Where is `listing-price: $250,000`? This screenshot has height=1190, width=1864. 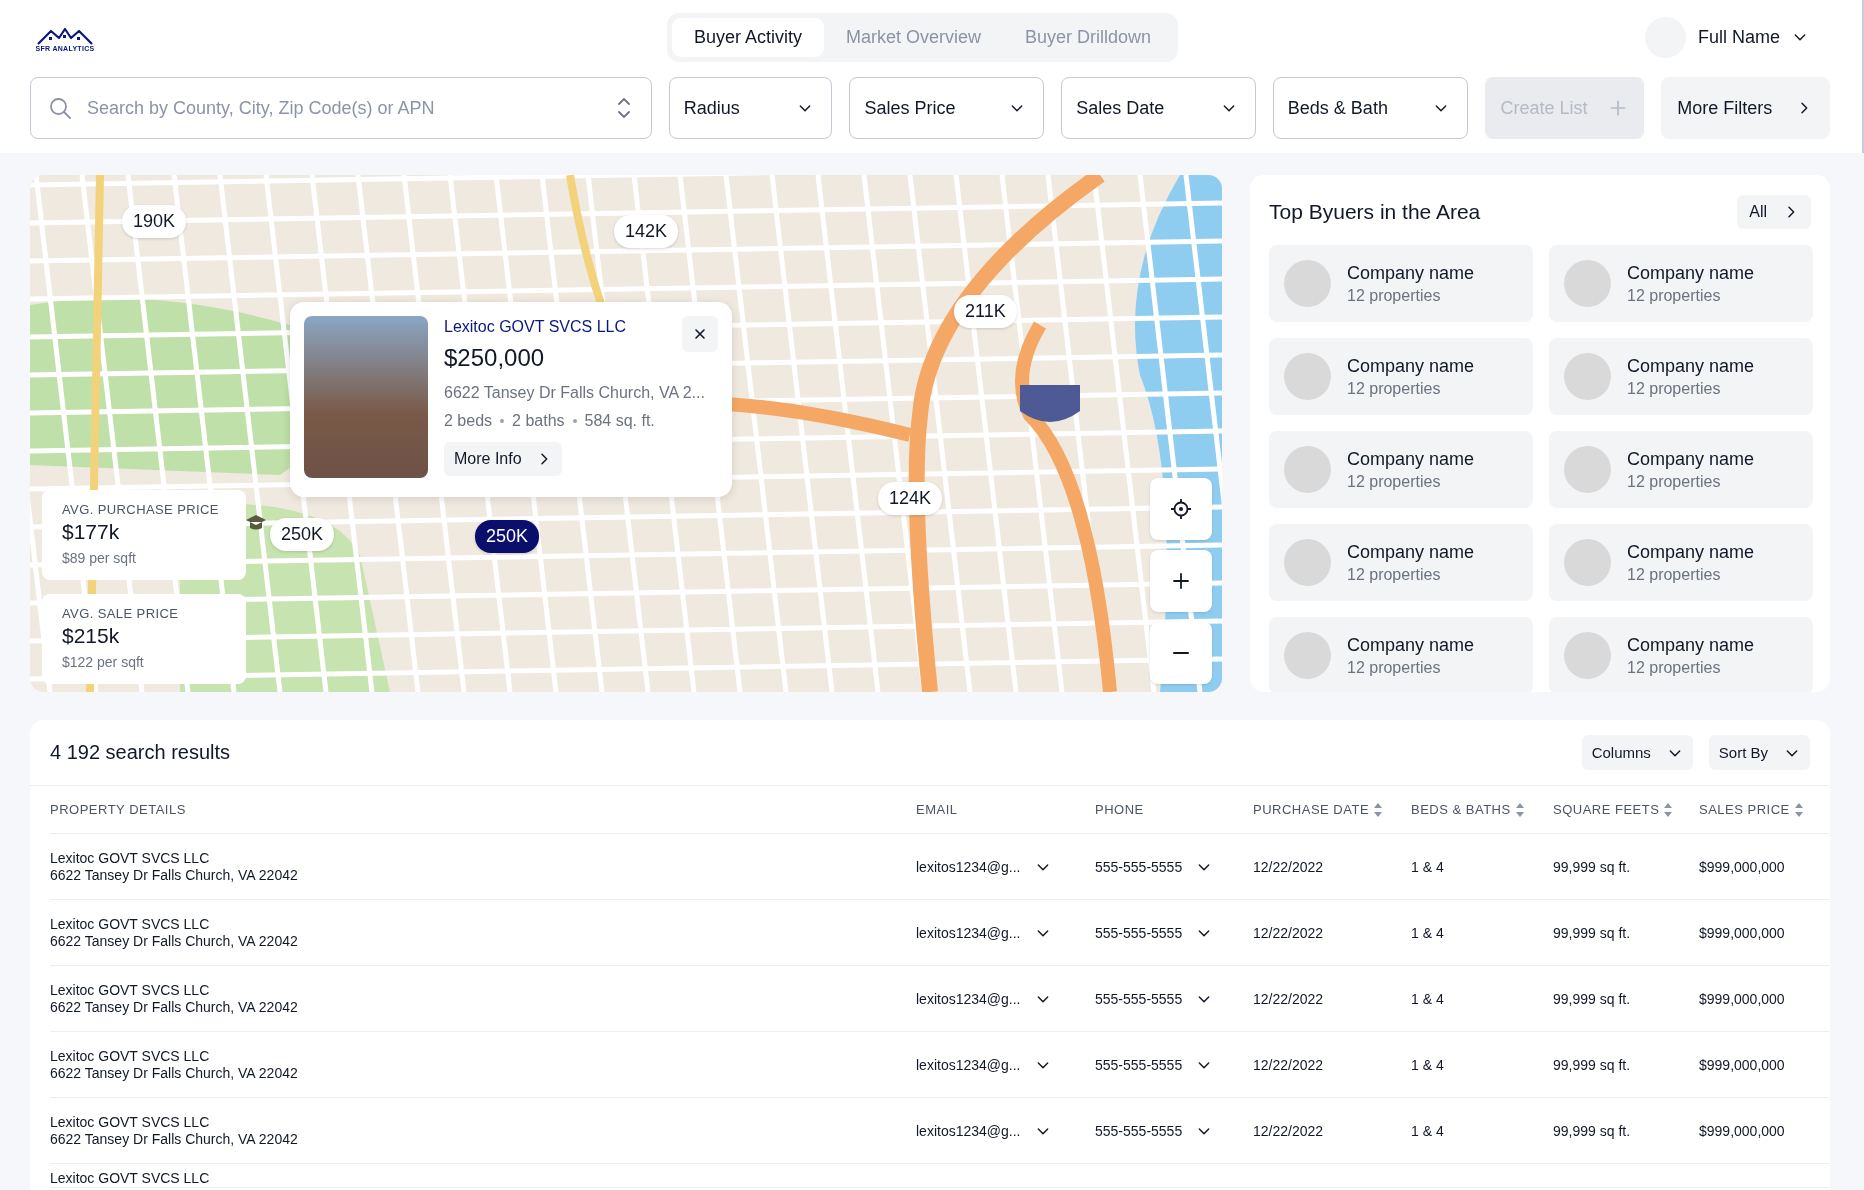
listing-price: $250,000 is located at coordinates (495, 358).